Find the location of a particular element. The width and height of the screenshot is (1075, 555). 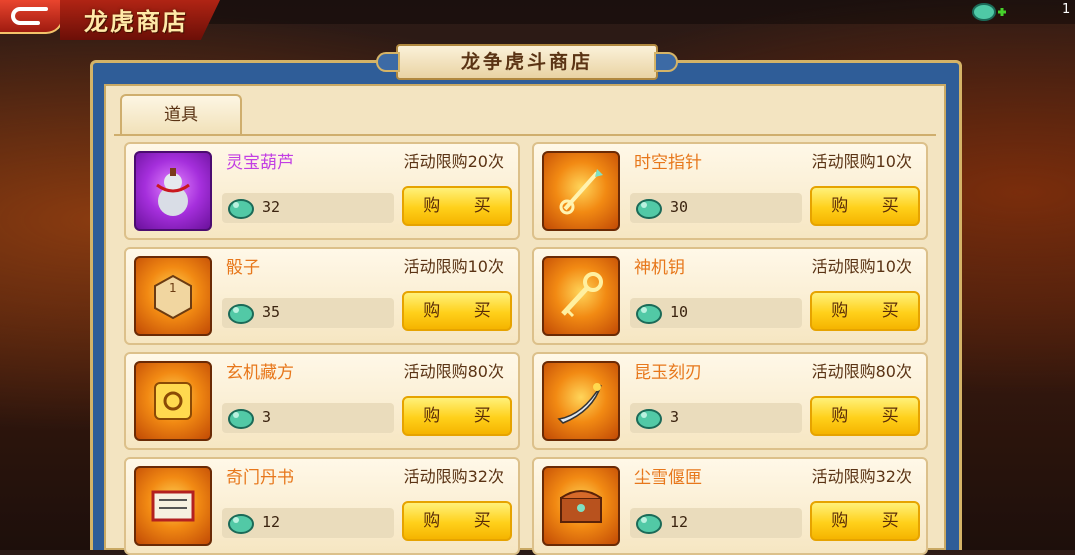

item-price: 32 is located at coordinates (271, 207).